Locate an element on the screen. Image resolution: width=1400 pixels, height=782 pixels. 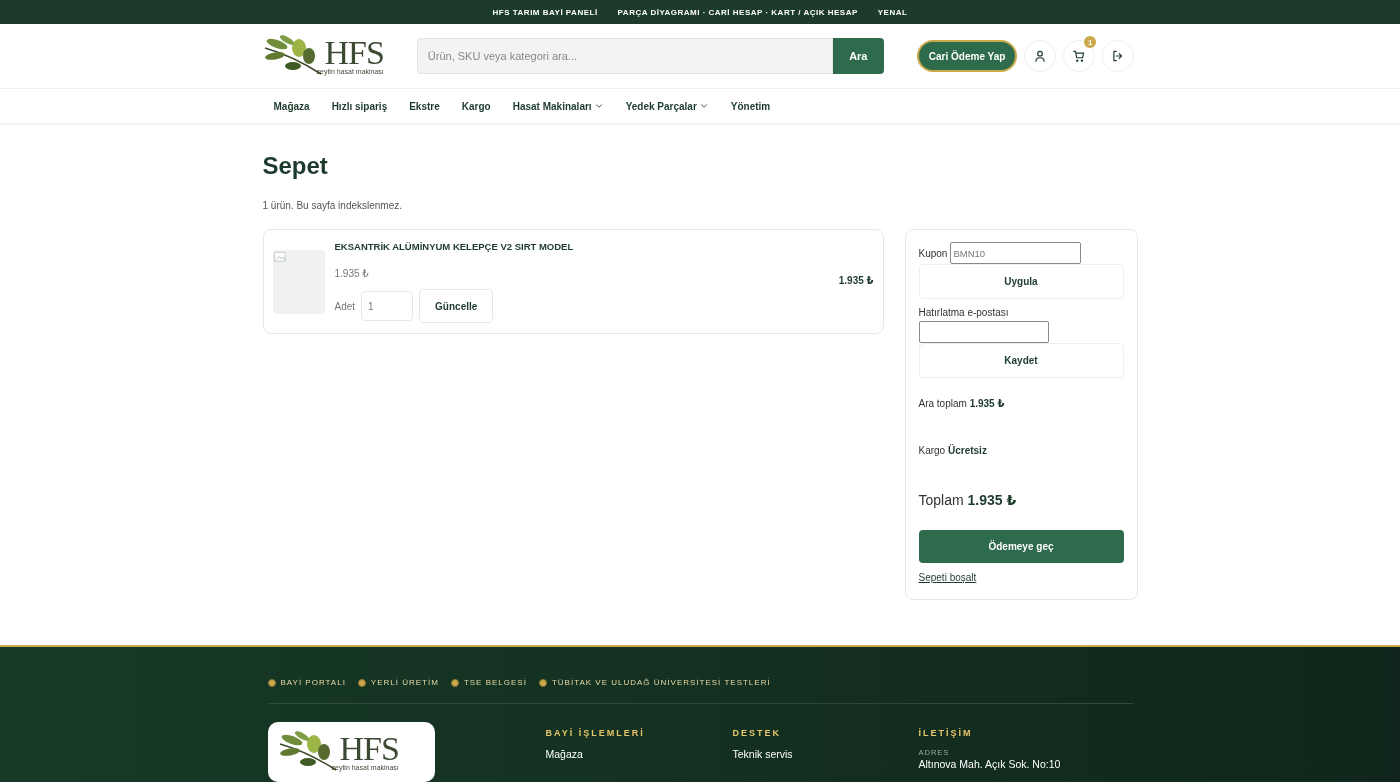
checkout-button: Ödemeye geç is located at coordinates (1021, 546).